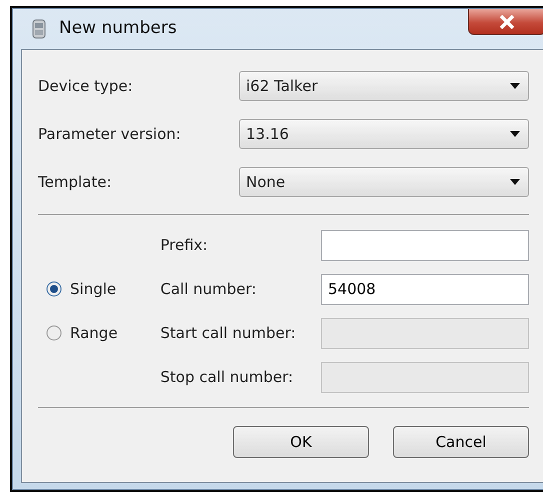 The height and width of the screenshot is (496, 543). What do you see at coordinates (39, 29) in the screenshot?
I see `device-icon` at bounding box center [39, 29].